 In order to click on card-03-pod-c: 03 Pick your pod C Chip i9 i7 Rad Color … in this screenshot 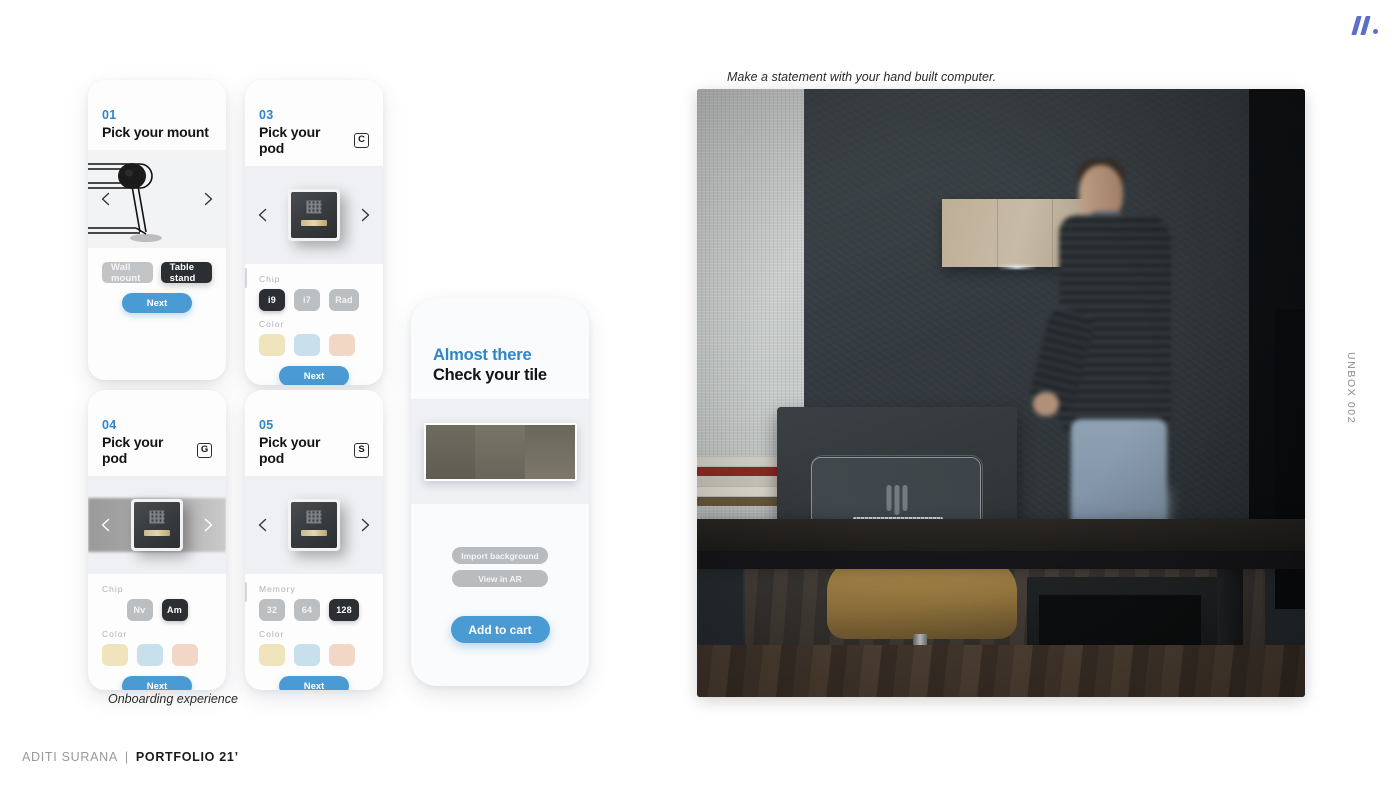, I will do `click(314, 232)`.